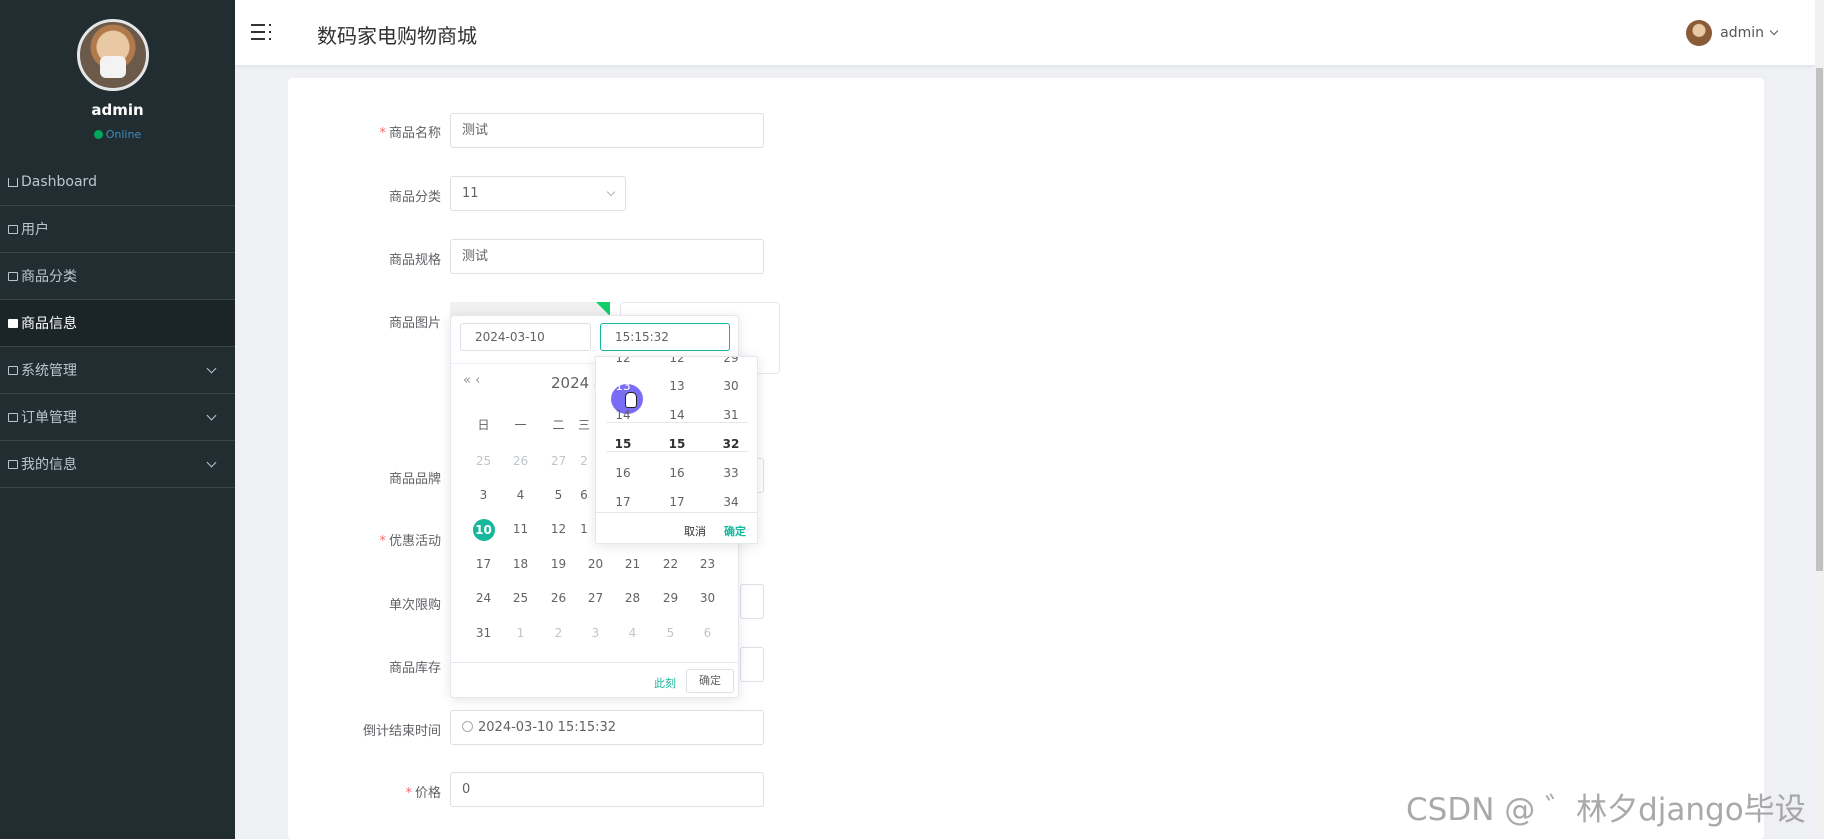 This screenshot has height=839, width=1824. Describe the element at coordinates (623, 473) in the screenshot. I see `hour-cell: 16` at that location.